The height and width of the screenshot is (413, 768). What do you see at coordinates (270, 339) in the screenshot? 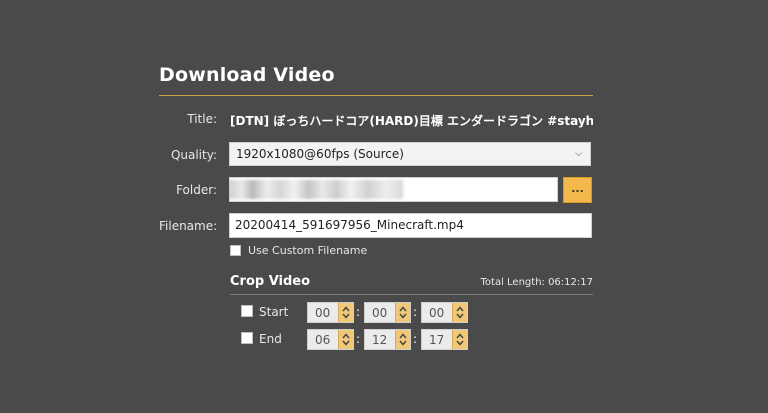
I see `crop-end-label: End` at bounding box center [270, 339].